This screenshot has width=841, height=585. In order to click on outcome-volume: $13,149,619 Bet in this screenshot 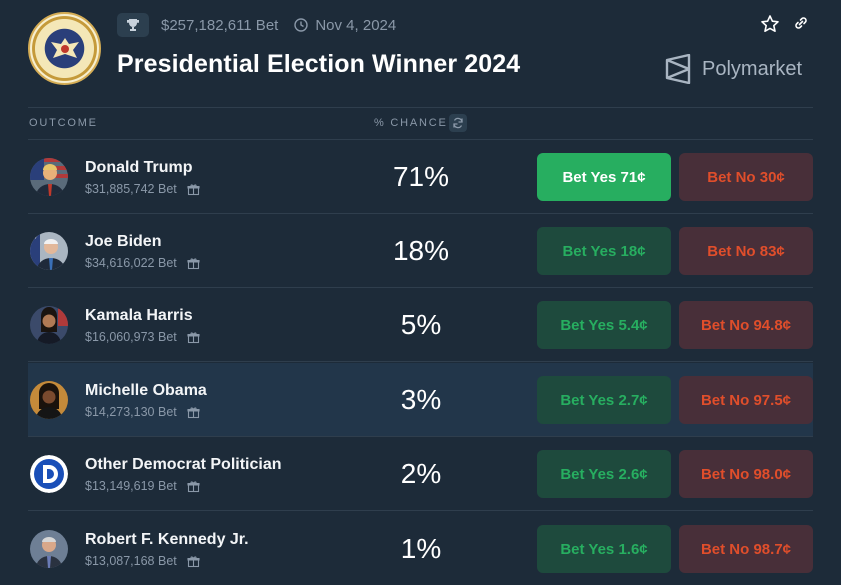, I will do `click(142, 486)`.